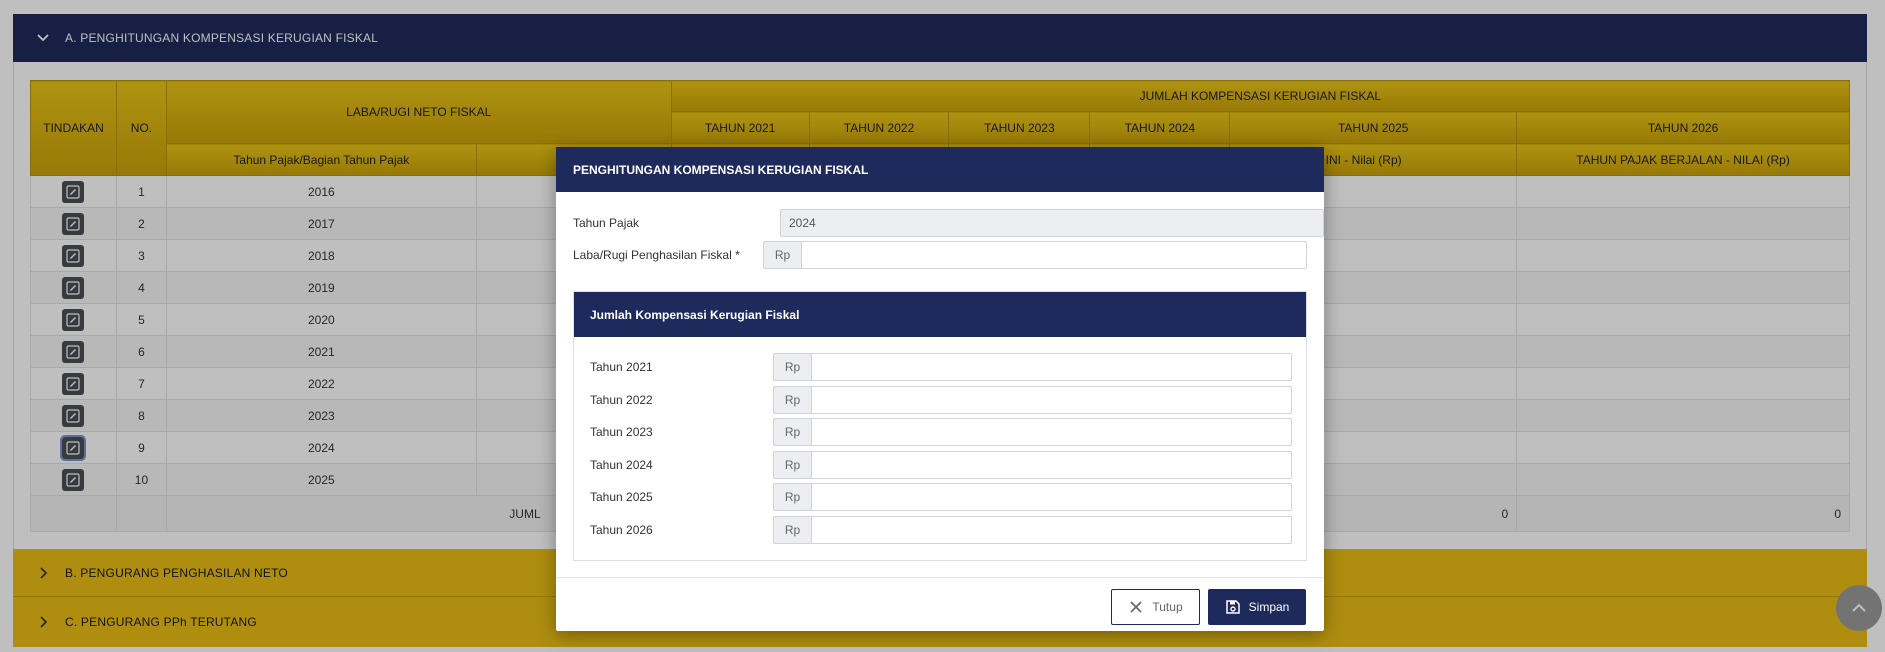  Describe the element at coordinates (1136, 607) in the screenshot. I see `close-icon` at that location.